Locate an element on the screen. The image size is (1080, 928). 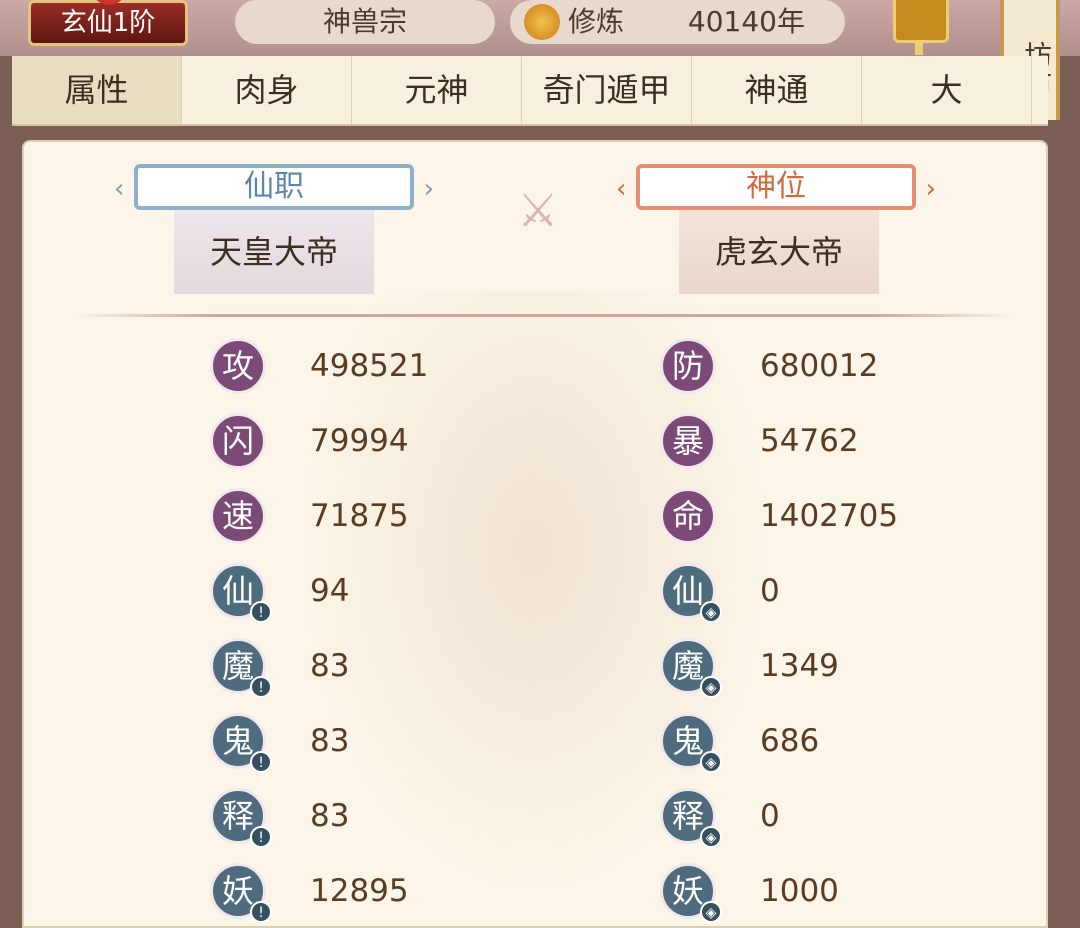
stat-value: 686 is located at coordinates (790, 741).